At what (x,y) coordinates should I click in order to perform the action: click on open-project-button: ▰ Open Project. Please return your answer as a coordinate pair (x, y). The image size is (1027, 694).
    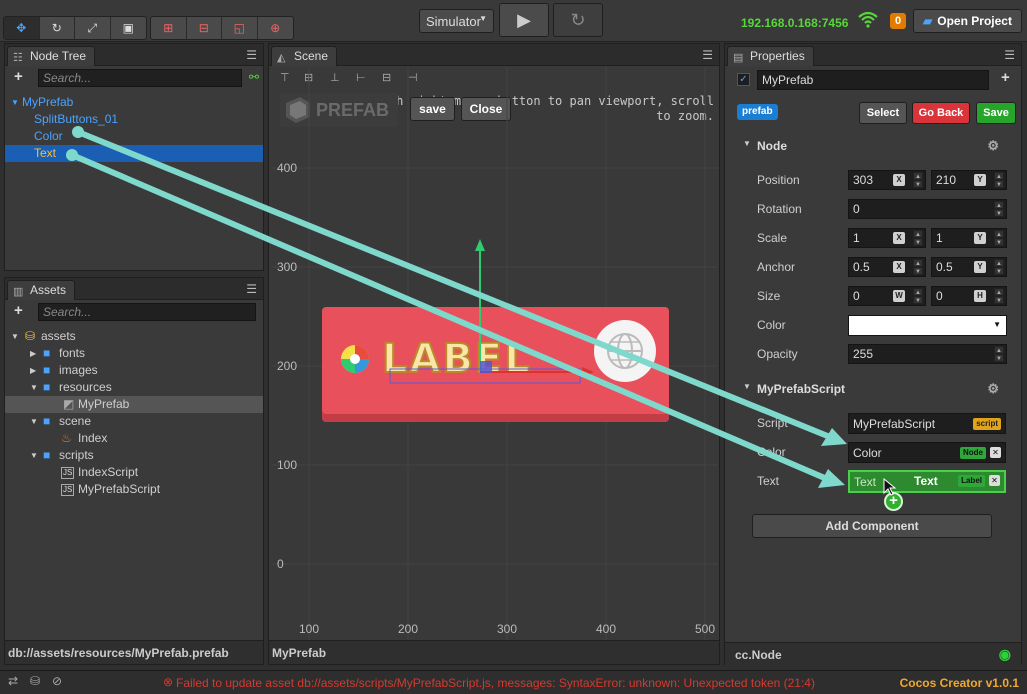
    Looking at the image, I should click on (967, 21).